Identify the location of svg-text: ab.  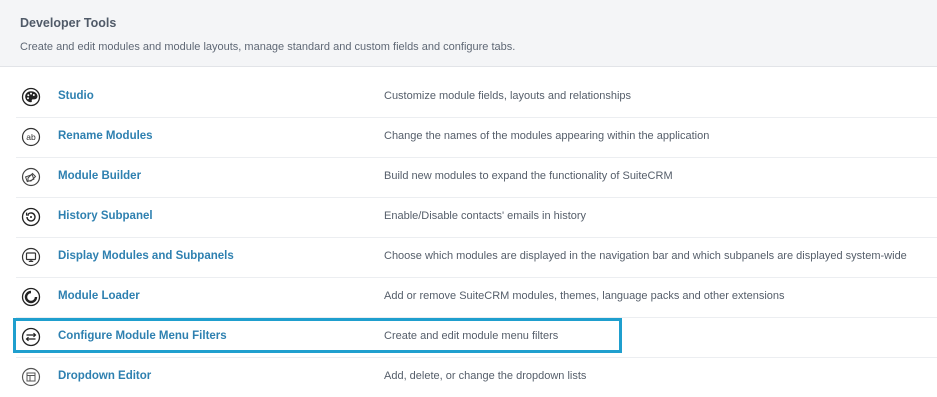
(31, 137).